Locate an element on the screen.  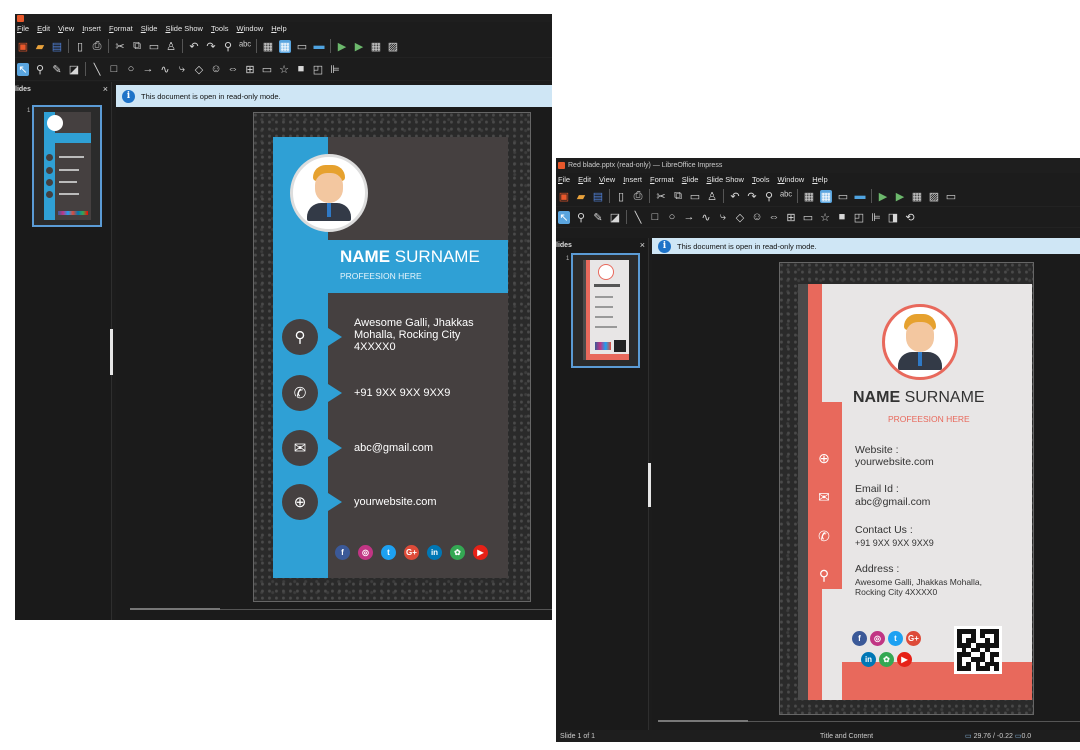
start-current-icon: ▶ is located at coordinates (359, 46).